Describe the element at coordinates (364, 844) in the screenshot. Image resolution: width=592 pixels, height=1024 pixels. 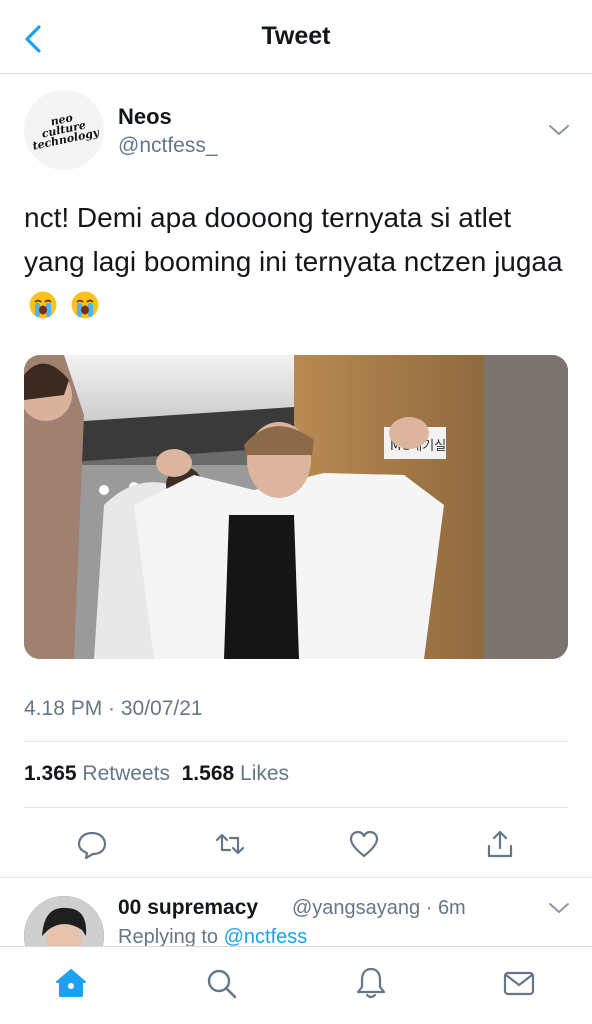
I see `like-icon` at that location.